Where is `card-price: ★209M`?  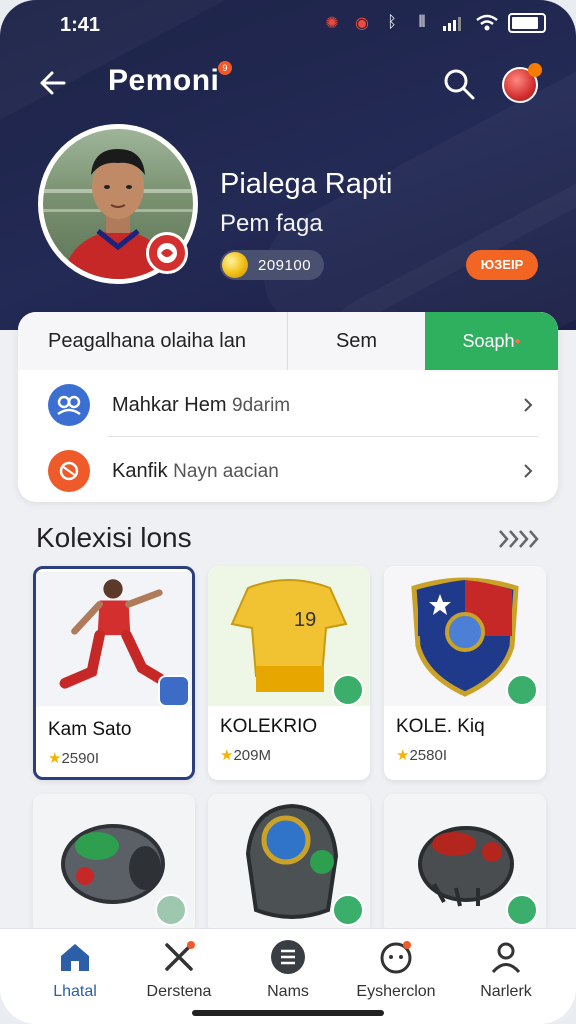
card-price: ★209M is located at coordinates (245, 755).